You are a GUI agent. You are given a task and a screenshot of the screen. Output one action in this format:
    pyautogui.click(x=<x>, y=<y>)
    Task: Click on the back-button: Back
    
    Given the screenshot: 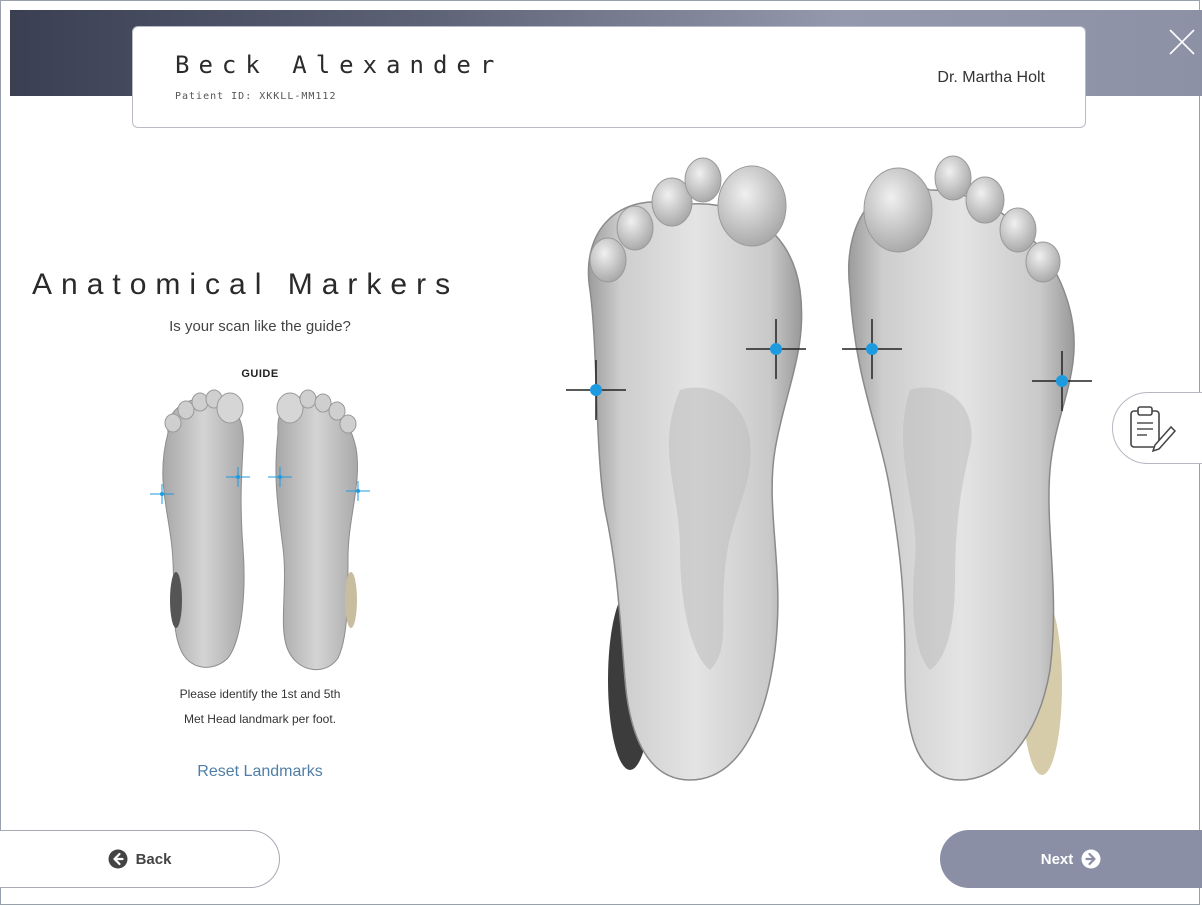 What is the action you would take?
    pyautogui.click(x=140, y=859)
    